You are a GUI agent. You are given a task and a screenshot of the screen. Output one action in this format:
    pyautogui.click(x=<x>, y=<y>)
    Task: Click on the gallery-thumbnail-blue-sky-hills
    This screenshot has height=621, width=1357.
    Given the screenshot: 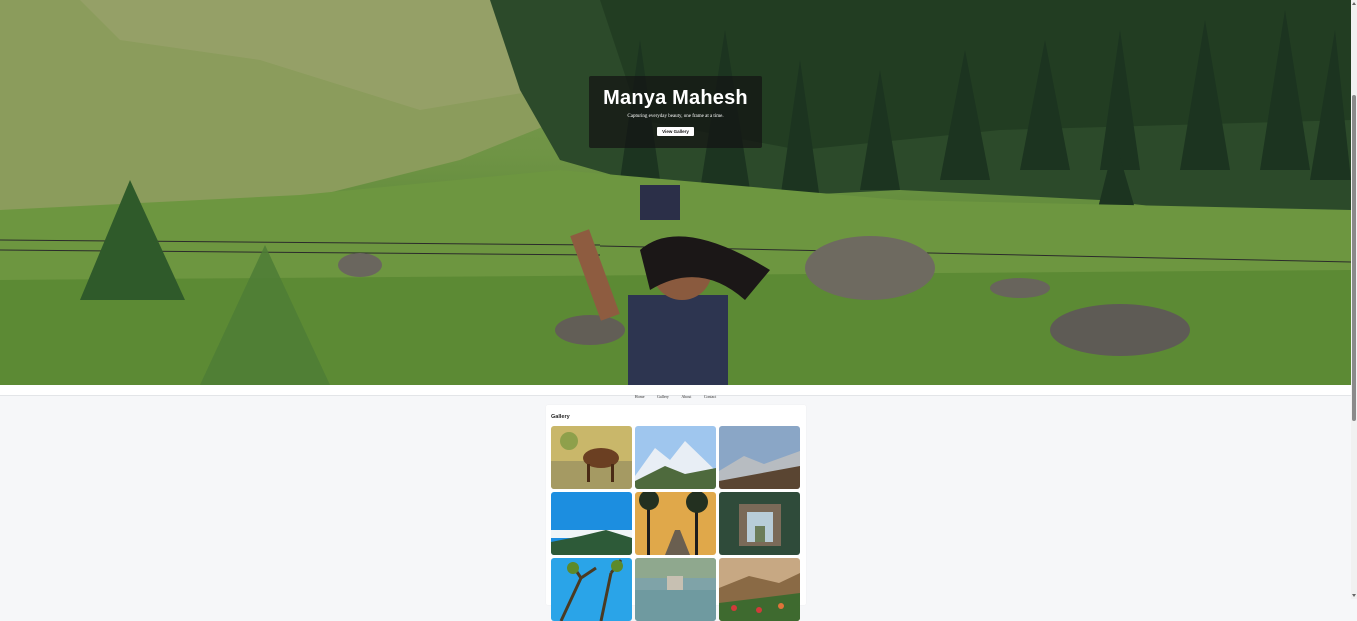 What is the action you would take?
    pyautogui.click(x=591, y=523)
    